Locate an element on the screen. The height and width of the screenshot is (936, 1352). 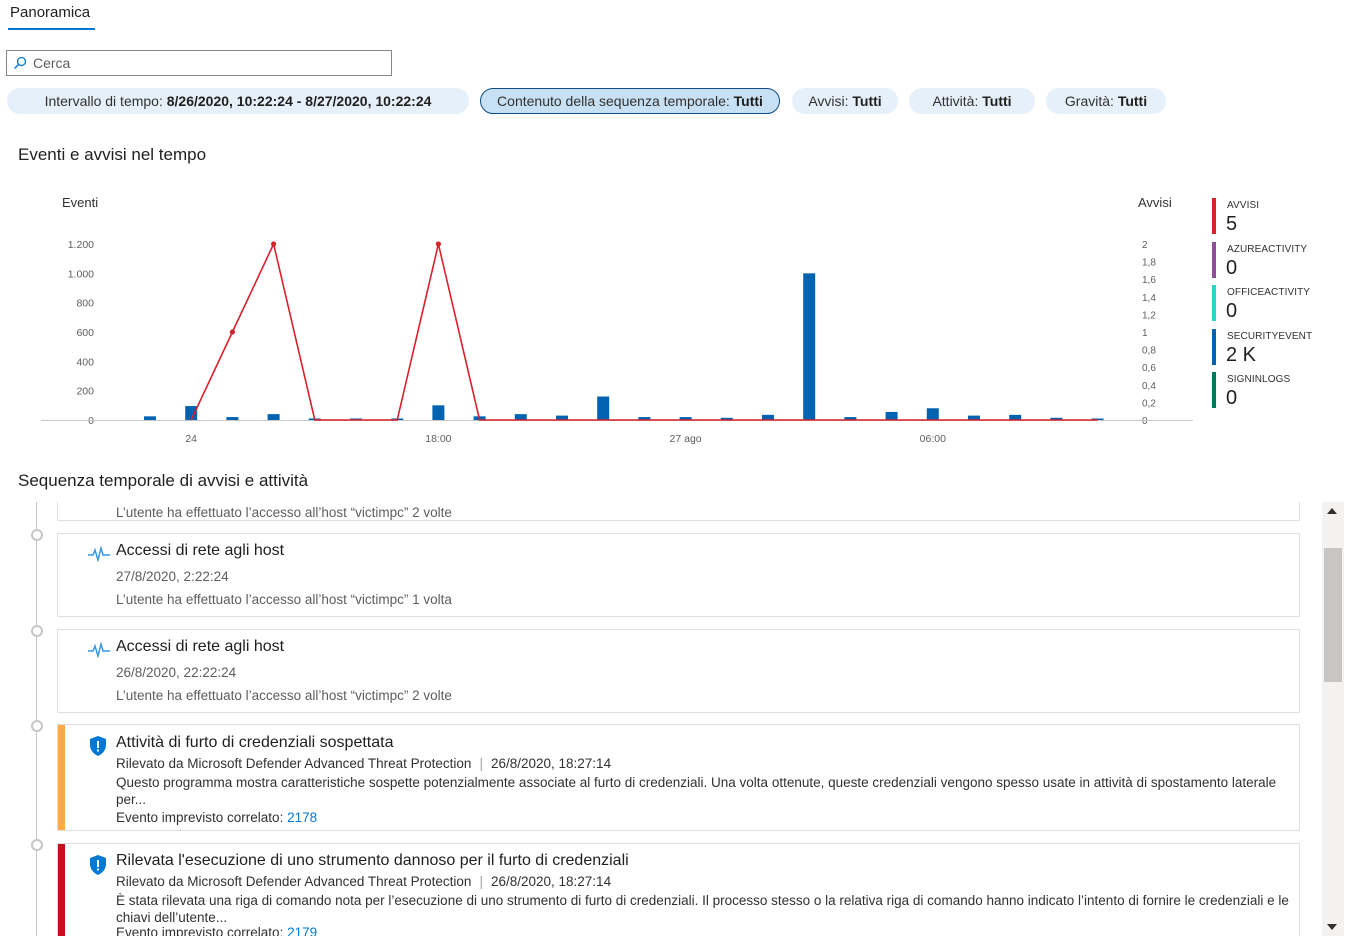
filter-label: Gravità: is located at coordinates (1091, 101).